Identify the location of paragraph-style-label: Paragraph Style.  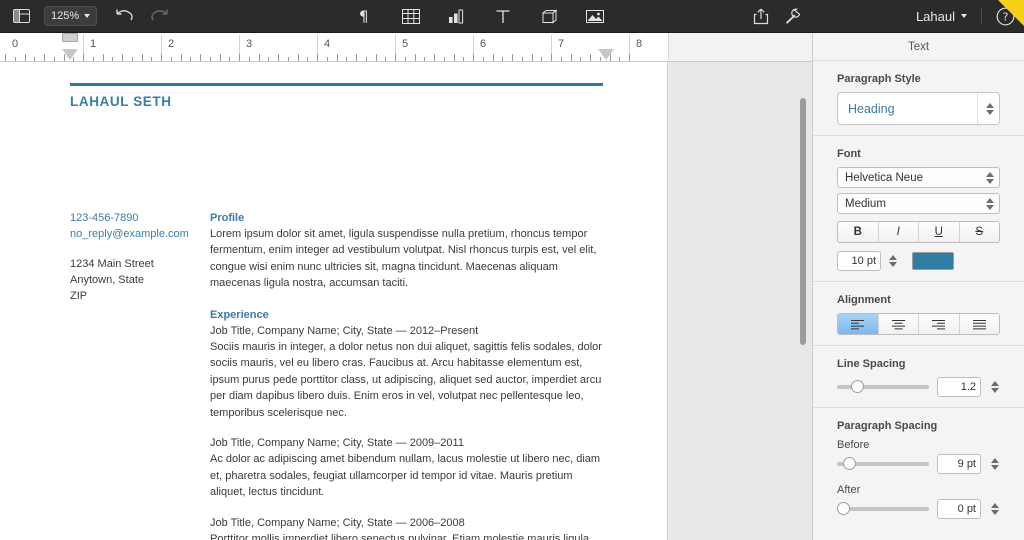
(879, 79).